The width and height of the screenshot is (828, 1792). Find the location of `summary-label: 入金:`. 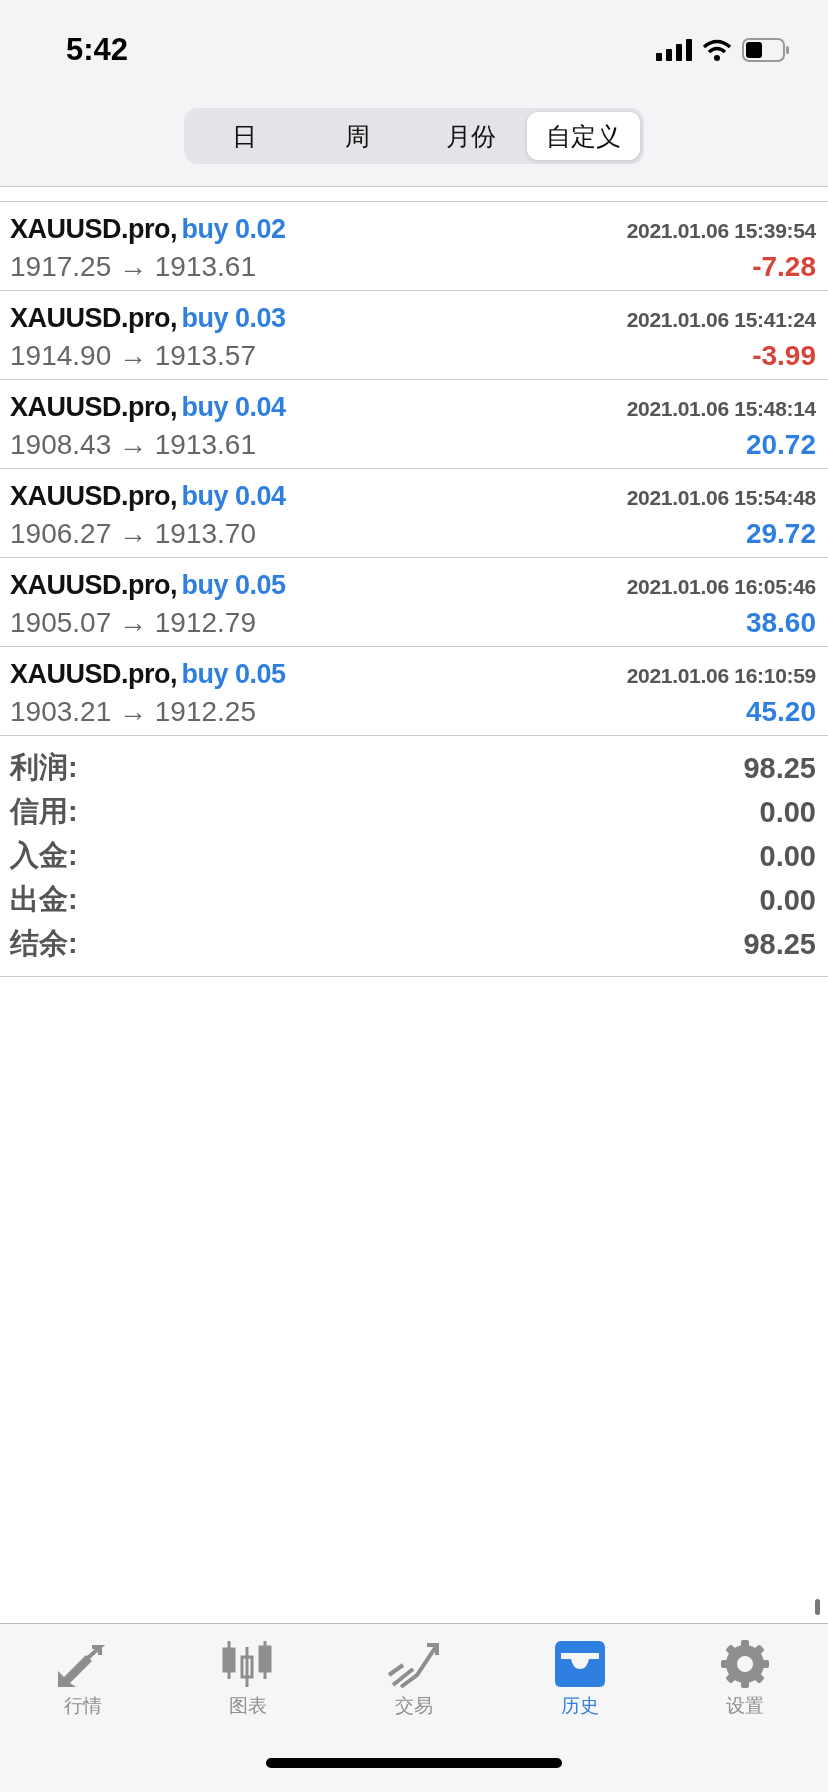

summary-label: 入金: is located at coordinates (44, 855).